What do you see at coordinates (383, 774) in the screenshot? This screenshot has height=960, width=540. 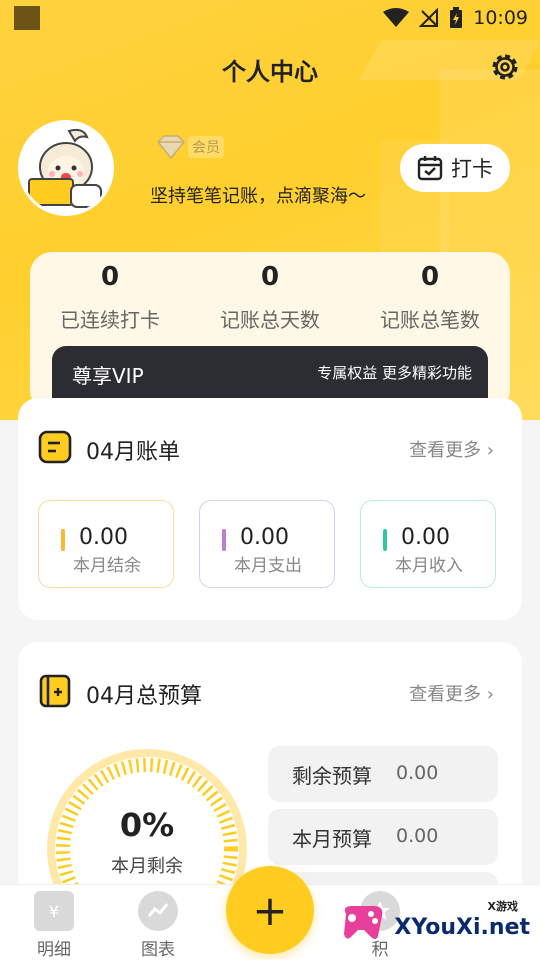 I see `remaining-budget-row: 剩余预算 0.00` at bounding box center [383, 774].